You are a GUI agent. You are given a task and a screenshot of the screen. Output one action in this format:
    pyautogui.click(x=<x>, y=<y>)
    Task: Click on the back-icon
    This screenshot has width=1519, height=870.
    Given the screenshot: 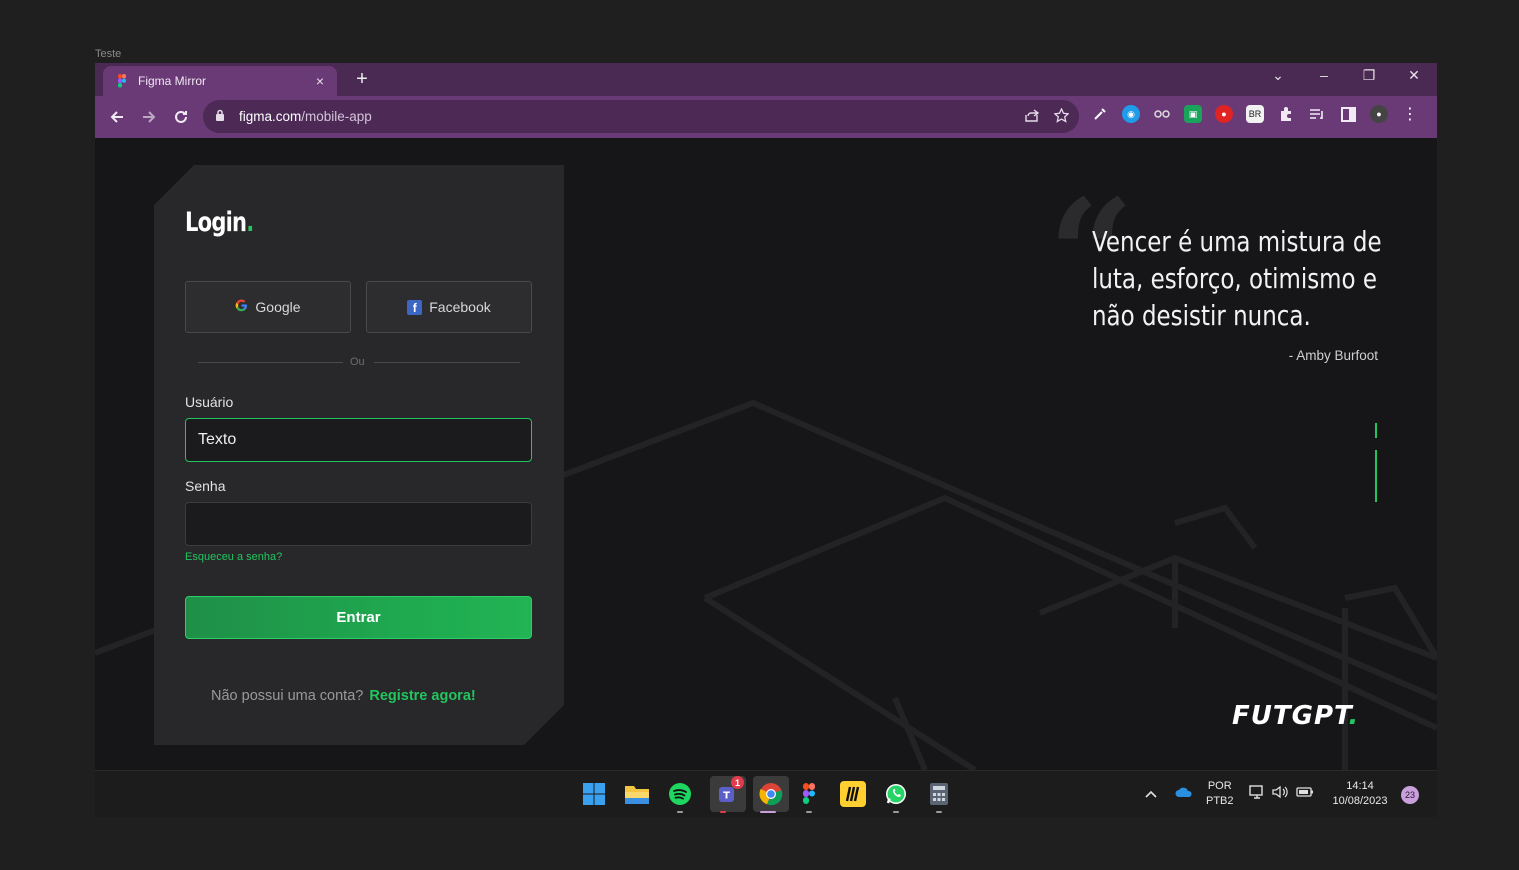 What is the action you would take?
    pyautogui.click(x=117, y=117)
    